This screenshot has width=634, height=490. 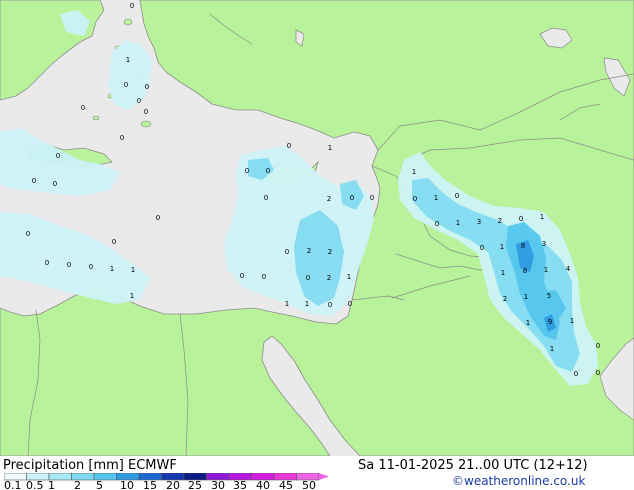 What do you see at coordinates (324, 476) in the screenshot?
I see `legend-arrow` at bounding box center [324, 476].